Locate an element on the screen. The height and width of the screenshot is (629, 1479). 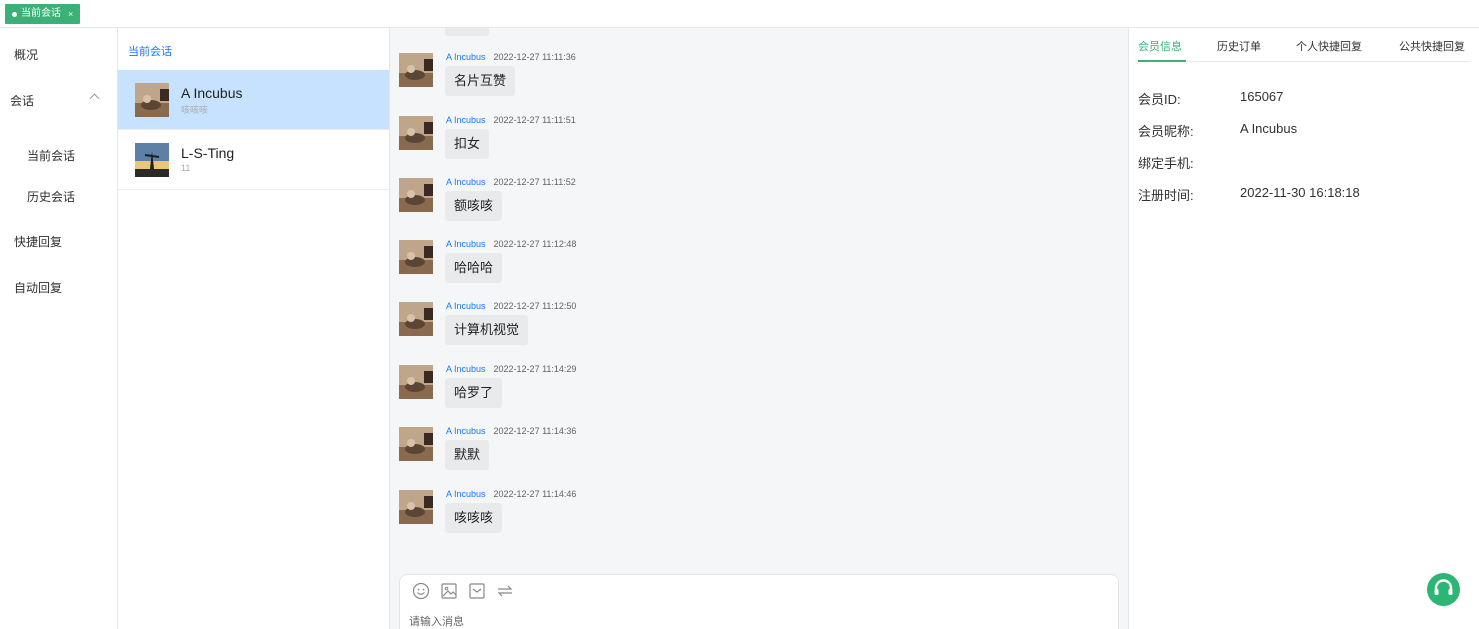
message-bubble-partial is located at coordinates (467, 32).